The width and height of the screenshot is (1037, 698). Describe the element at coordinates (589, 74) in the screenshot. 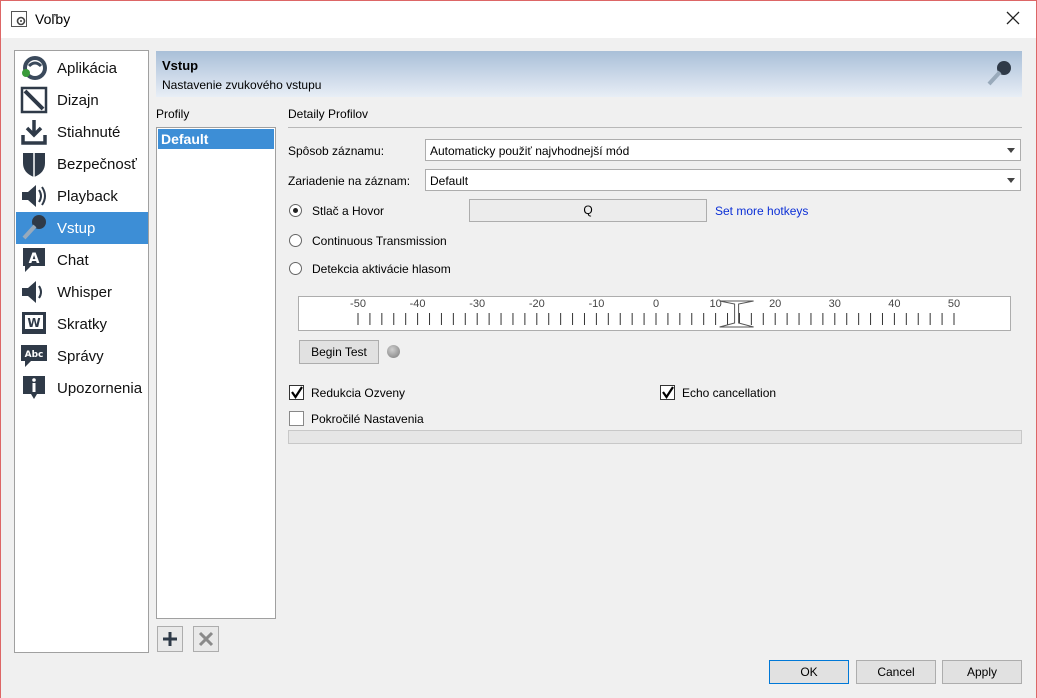

I see `section-header: Vstup Nastavenie zvukového vstupu` at that location.